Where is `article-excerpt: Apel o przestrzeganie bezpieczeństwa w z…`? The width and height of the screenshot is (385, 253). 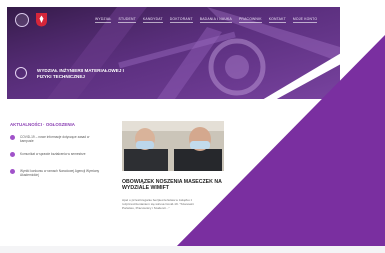 article-excerpt: Apel o przestrzeganie bezpieczeństwa w z… is located at coordinates (158, 204).